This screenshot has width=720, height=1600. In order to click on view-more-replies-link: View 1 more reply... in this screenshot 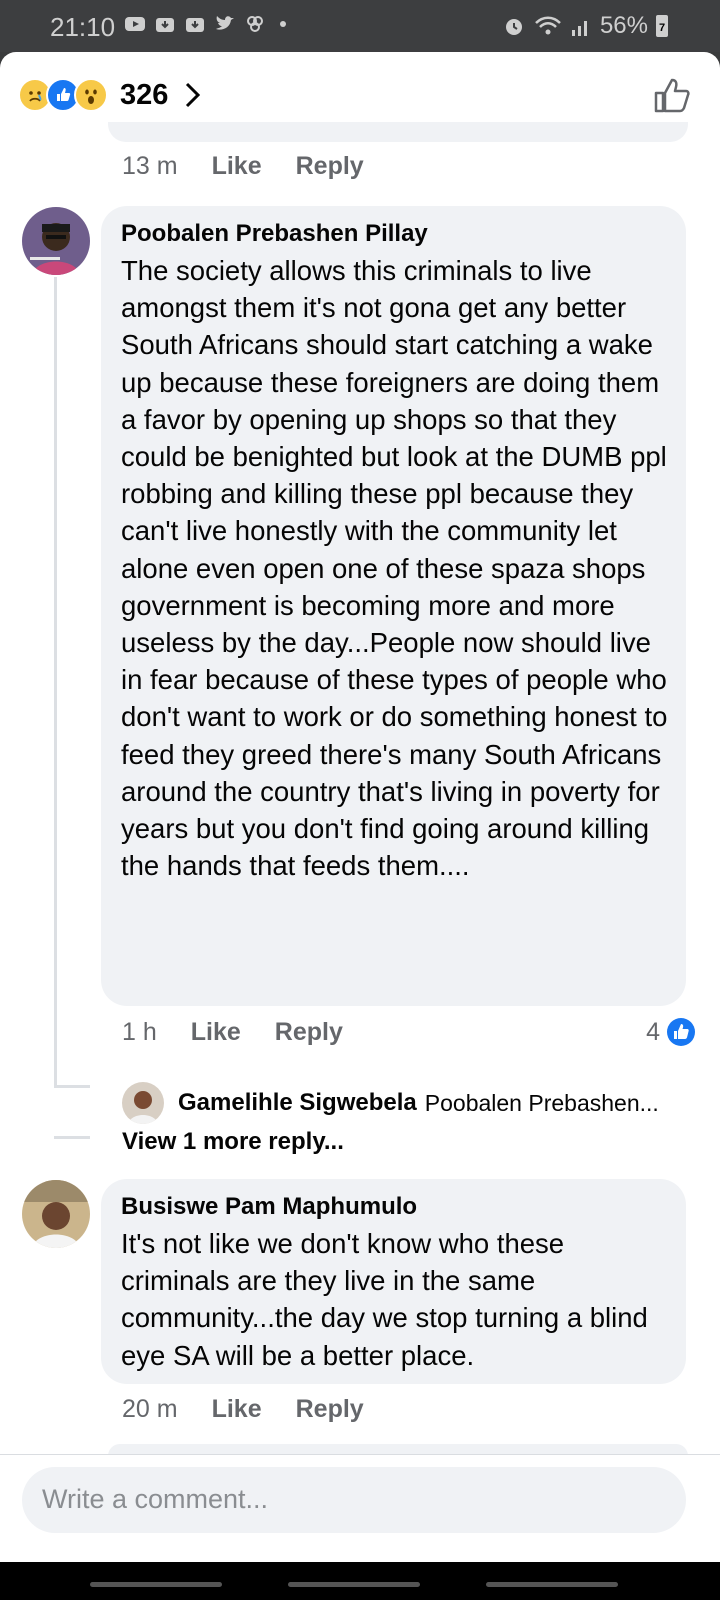, I will do `click(233, 1142)`.